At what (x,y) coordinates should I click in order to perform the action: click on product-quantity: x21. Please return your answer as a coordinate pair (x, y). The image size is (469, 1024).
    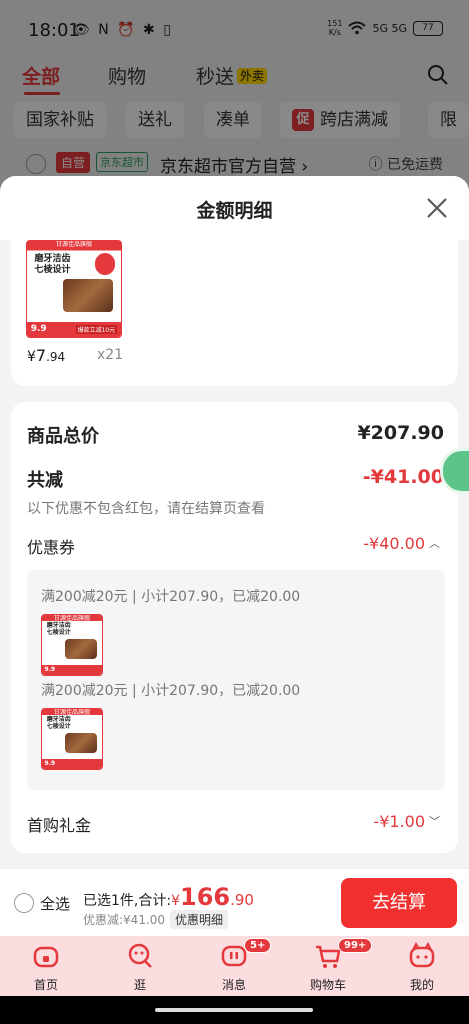
    Looking at the image, I should click on (110, 355).